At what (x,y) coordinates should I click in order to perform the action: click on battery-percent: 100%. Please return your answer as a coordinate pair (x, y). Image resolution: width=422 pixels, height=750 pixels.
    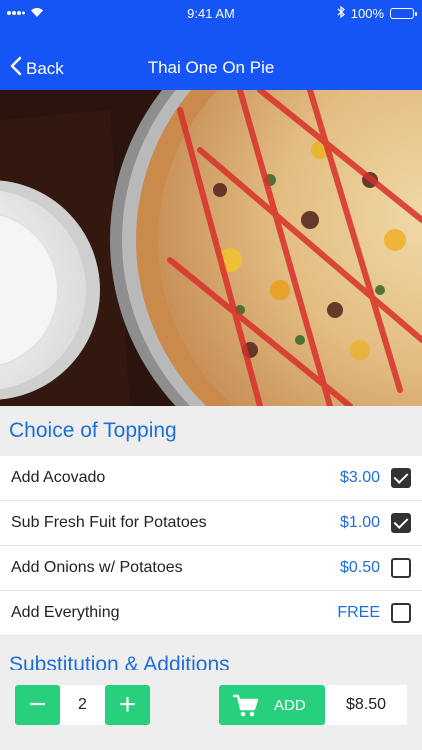
    Looking at the image, I should click on (367, 13).